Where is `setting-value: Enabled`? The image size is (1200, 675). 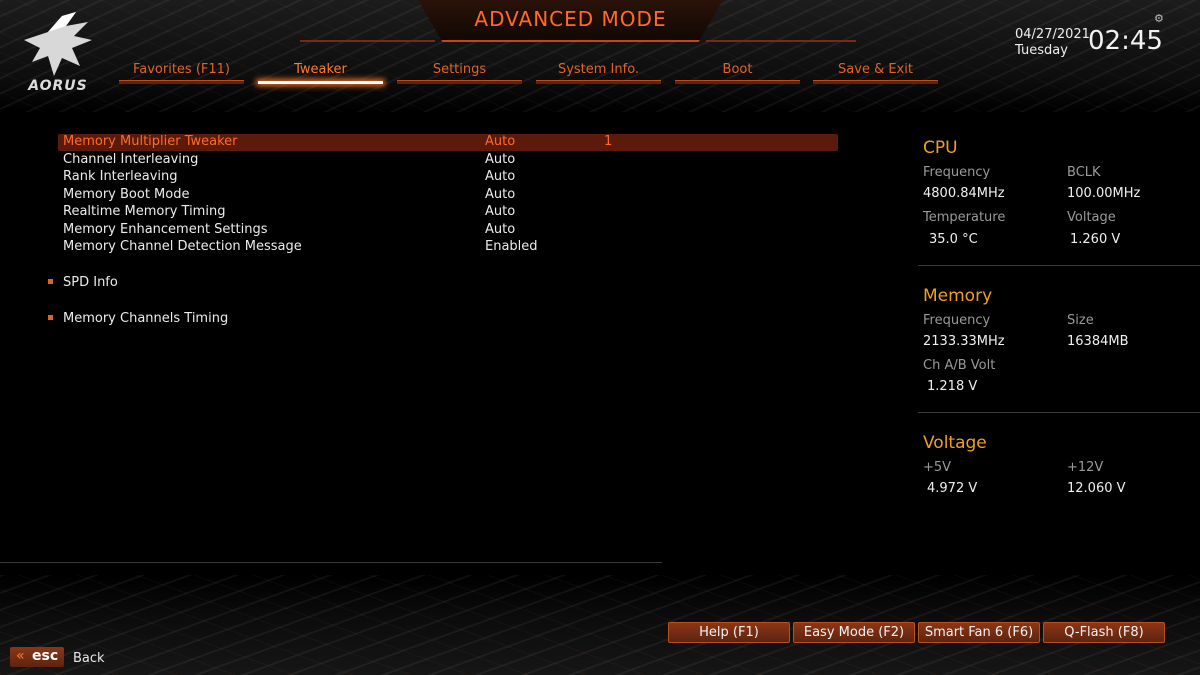
setting-value: Enabled is located at coordinates (511, 246).